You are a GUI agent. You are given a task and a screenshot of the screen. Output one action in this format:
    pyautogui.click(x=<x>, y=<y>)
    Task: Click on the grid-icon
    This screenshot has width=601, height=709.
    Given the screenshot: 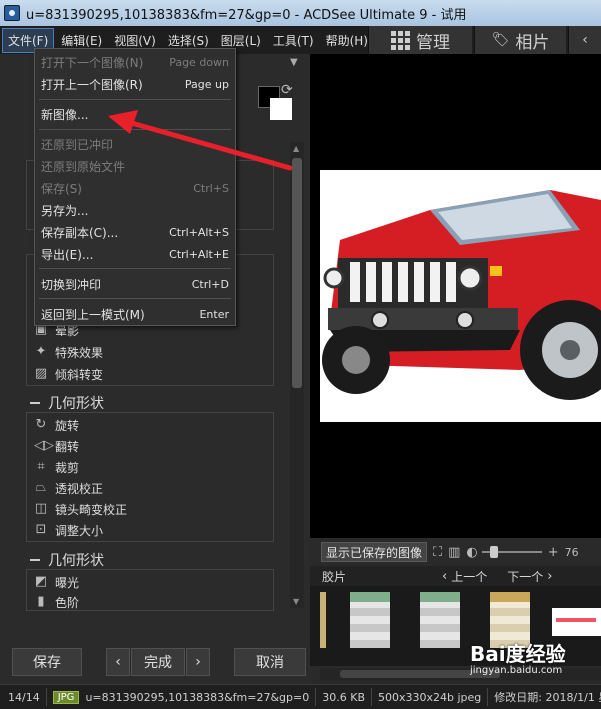 What is the action you would take?
    pyautogui.click(x=400, y=40)
    